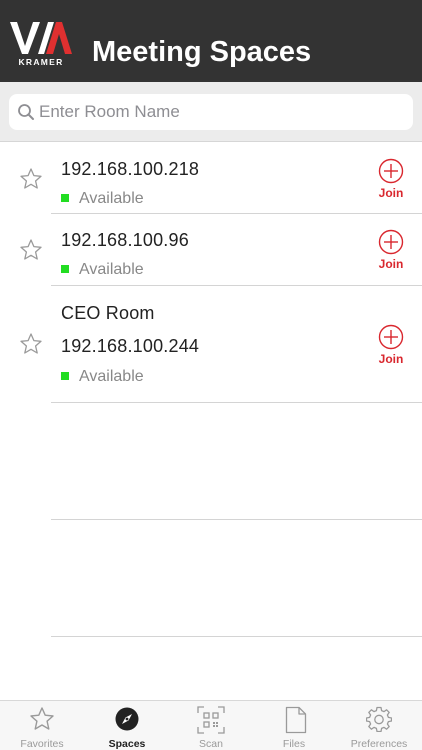 This screenshot has width=422, height=750. What do you see at coordinates (41, 38) in the screenshot?
I see `via-logo-mark` at bounding box center [41, 38].